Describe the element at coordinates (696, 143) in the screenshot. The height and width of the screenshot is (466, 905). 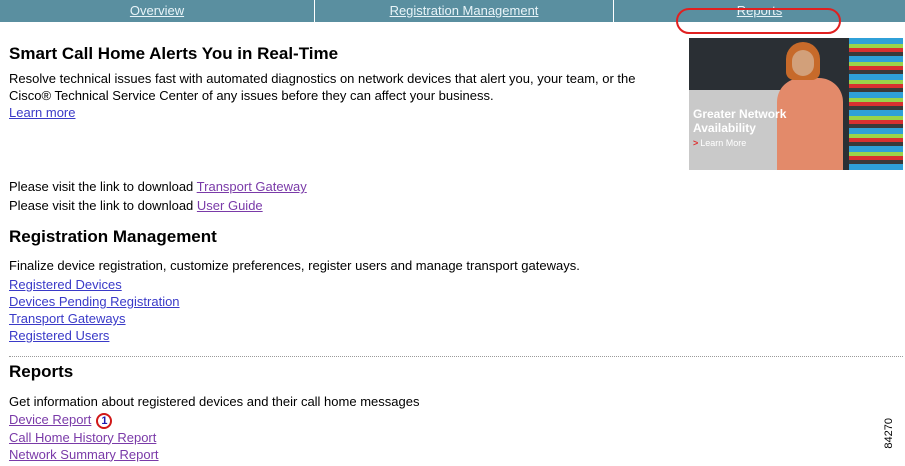
I see `arrow-right-icon: >` at that location.